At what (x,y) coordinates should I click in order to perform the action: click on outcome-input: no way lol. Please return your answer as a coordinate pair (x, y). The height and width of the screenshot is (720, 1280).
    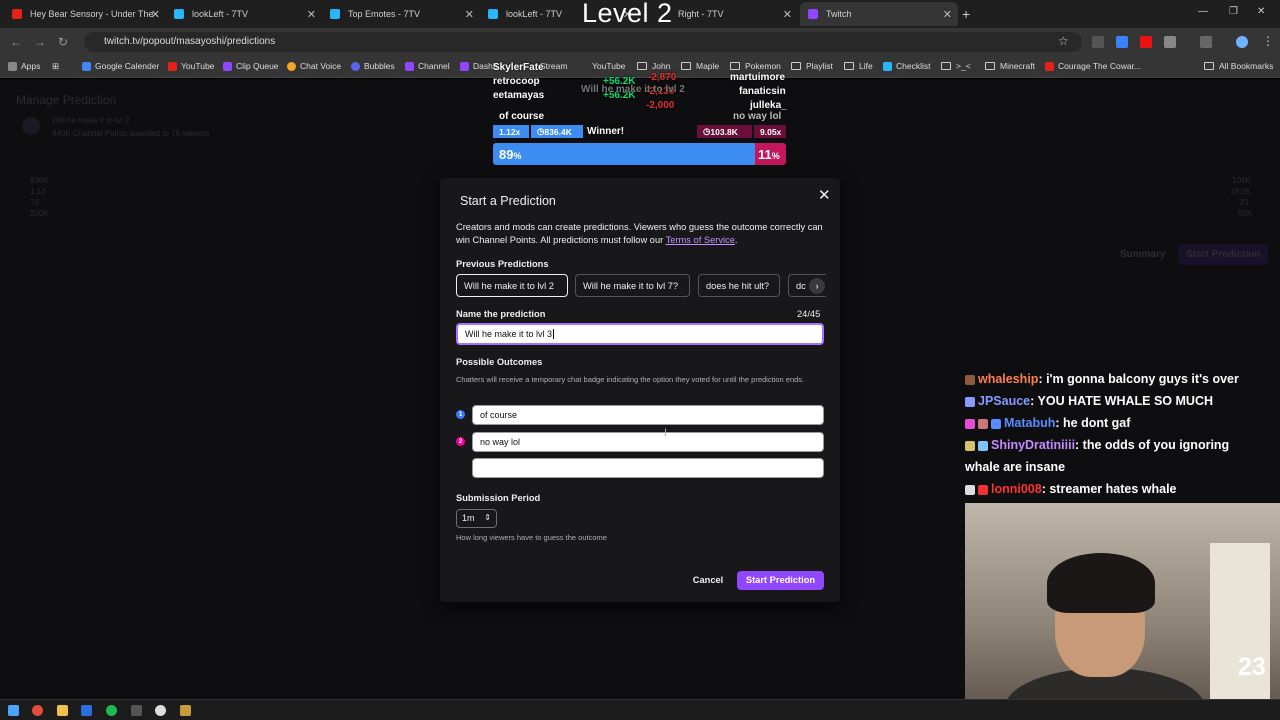
    Looking at the image, I should click on (648, 442).